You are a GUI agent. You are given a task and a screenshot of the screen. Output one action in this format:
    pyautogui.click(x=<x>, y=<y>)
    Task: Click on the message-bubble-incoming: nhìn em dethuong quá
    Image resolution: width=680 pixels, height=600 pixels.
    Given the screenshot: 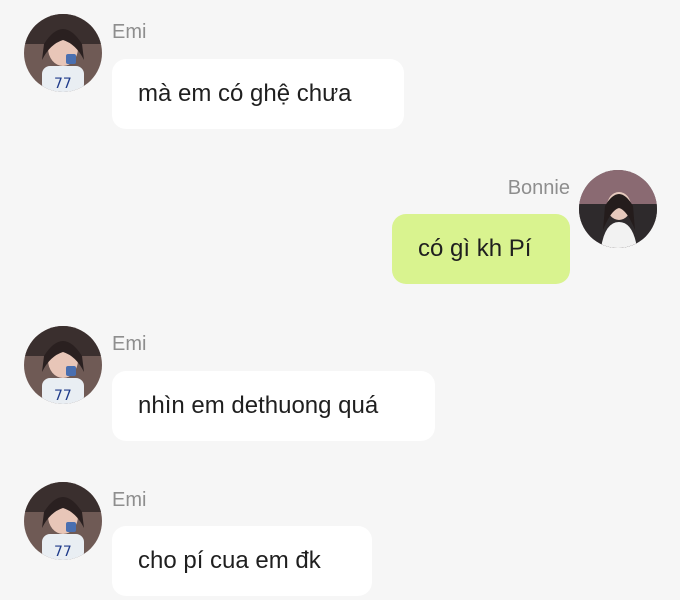 What is the action you would take?
    pyautogui.click(x=273, y=406)
    